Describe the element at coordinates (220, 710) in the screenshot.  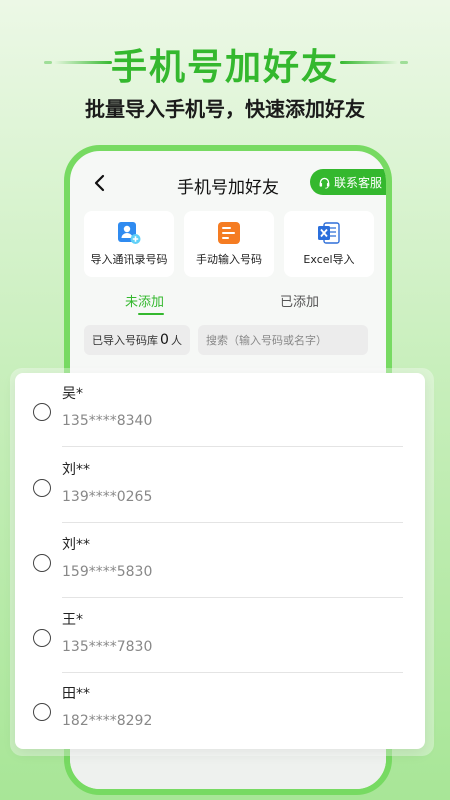
I see `list-item: 田** 182****8292` at that location.